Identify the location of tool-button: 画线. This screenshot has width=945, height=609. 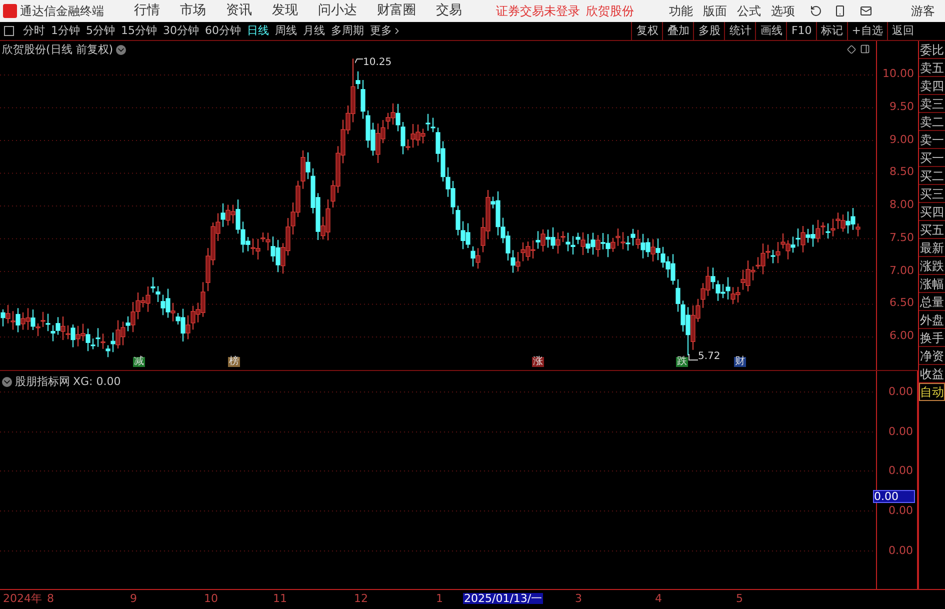
(770, 31).